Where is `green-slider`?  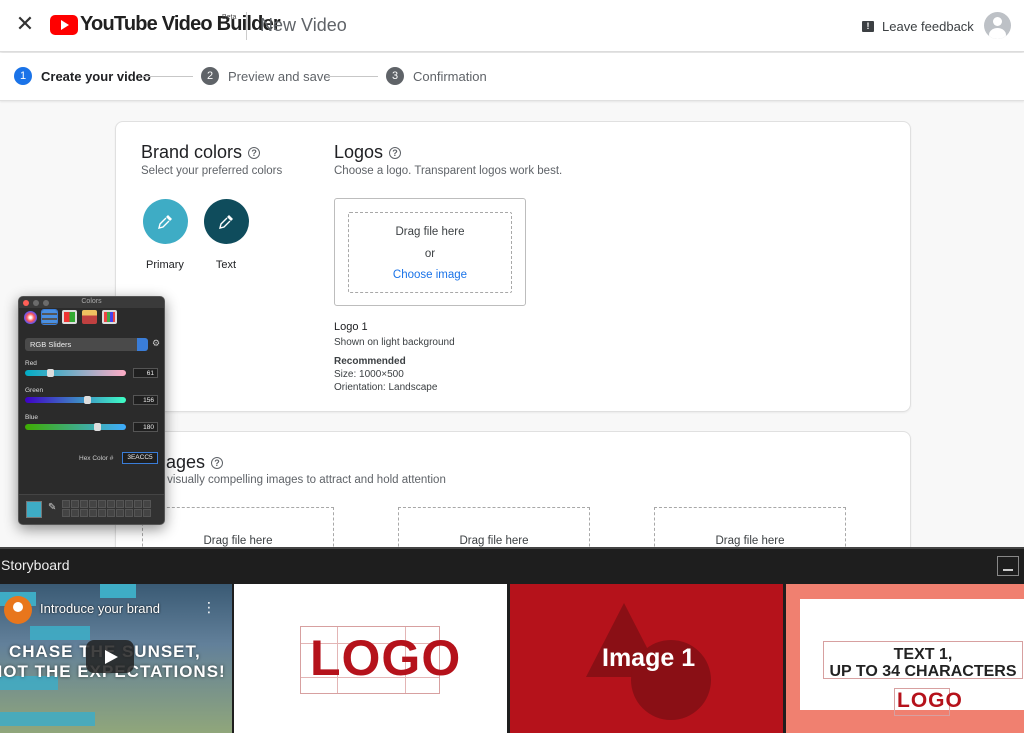 green-slider is located at coordinates (75, 400).